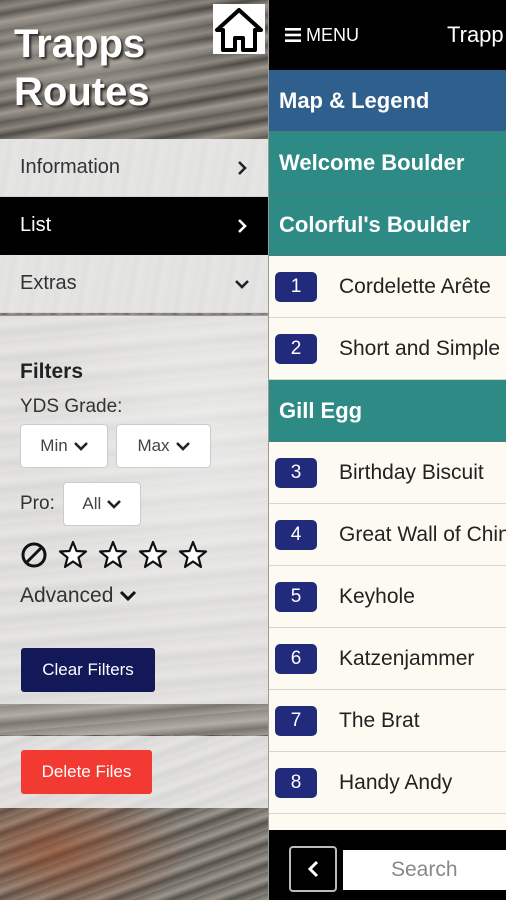 Image resolution: width=506 pixels, height=900 pixels. What do you see at coordinates (321, 410) in the screenshot?
I see `section-label: Gill Egg` at bounding box center [321, 410].